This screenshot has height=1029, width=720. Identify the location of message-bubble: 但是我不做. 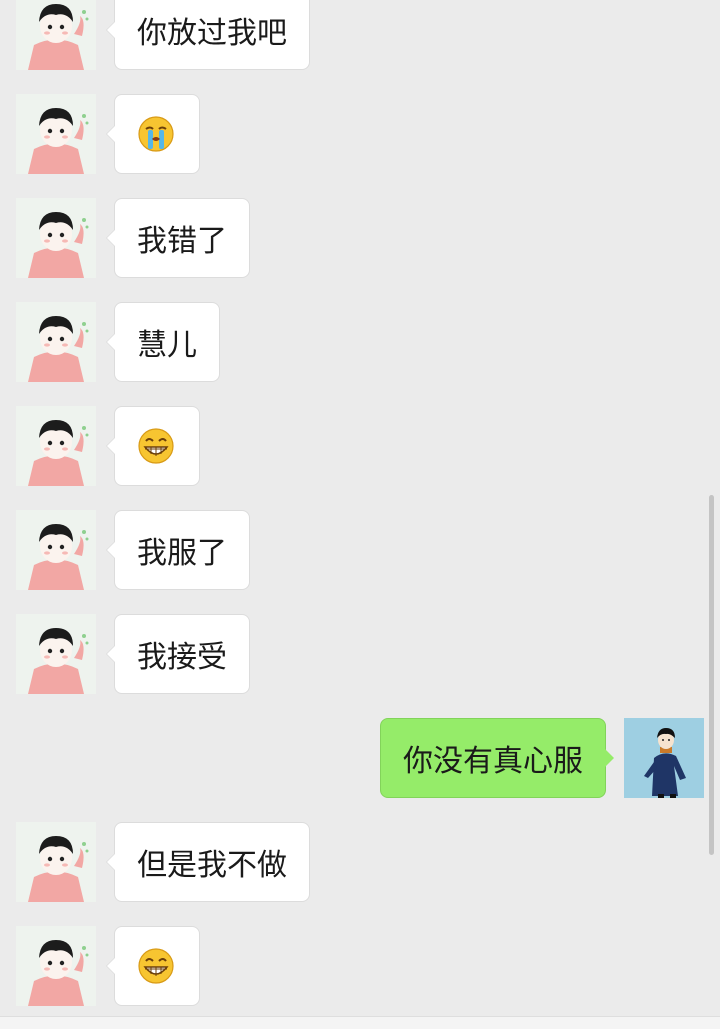
(208, 862).